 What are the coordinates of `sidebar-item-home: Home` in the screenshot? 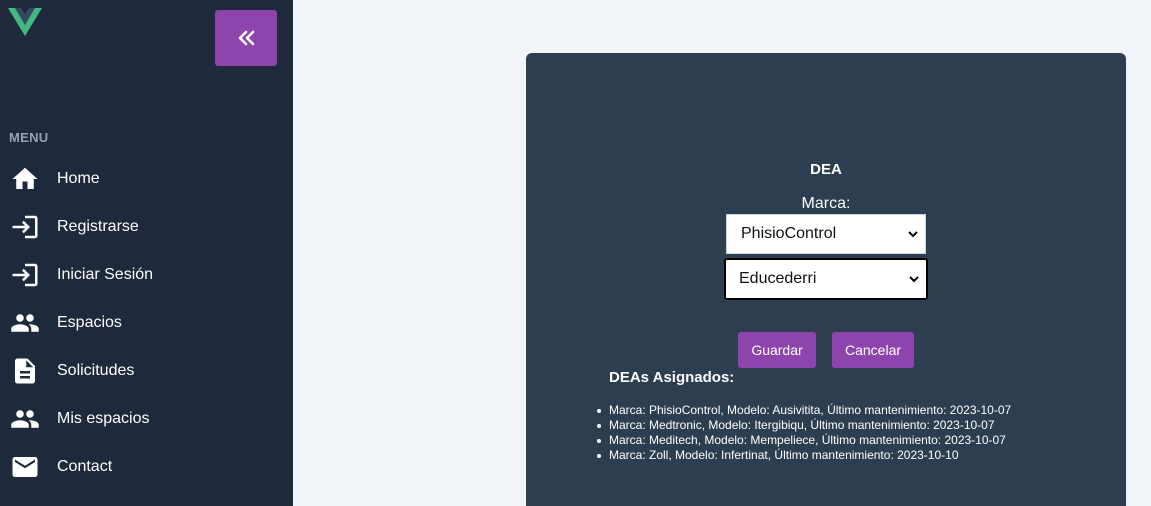 It's located at (146, 179).